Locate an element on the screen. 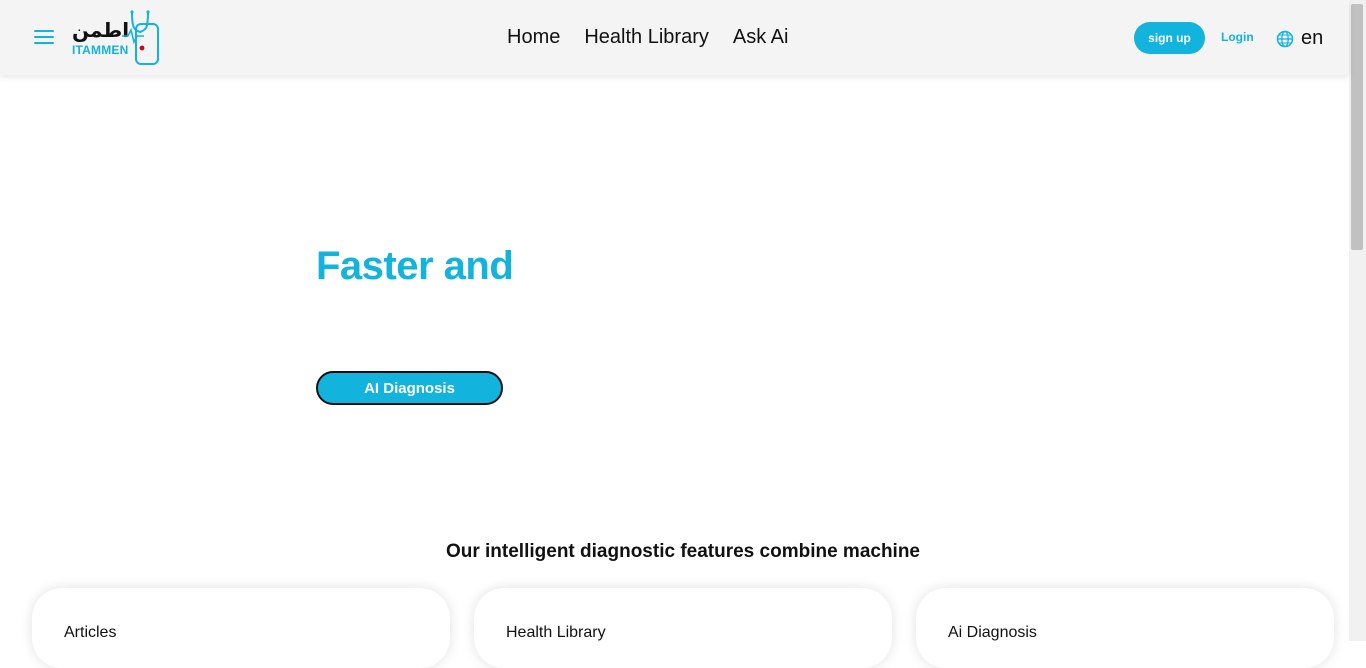  globe-icon is located at coordinates (1285, 38).